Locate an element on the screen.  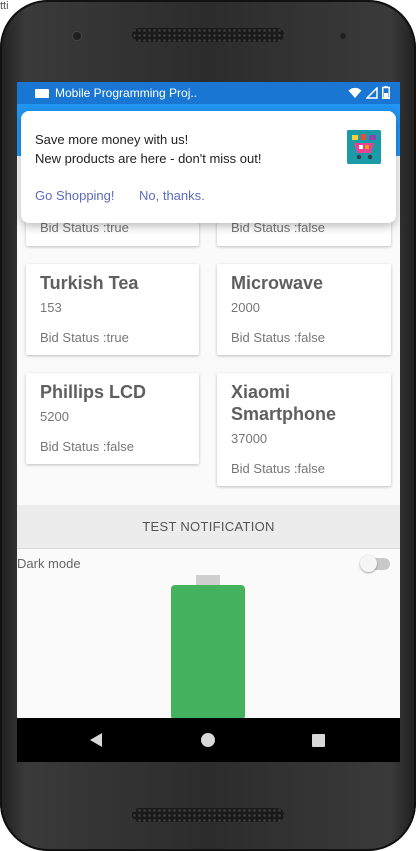
signal-icon is located at coordinates (372, 92).